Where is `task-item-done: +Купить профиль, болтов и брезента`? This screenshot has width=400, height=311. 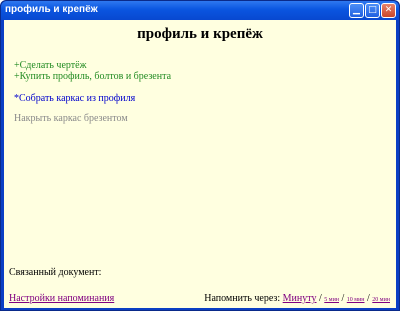 task-item-done: +Купить профиль, болтов и брезента is located at coordinates (92, 76).